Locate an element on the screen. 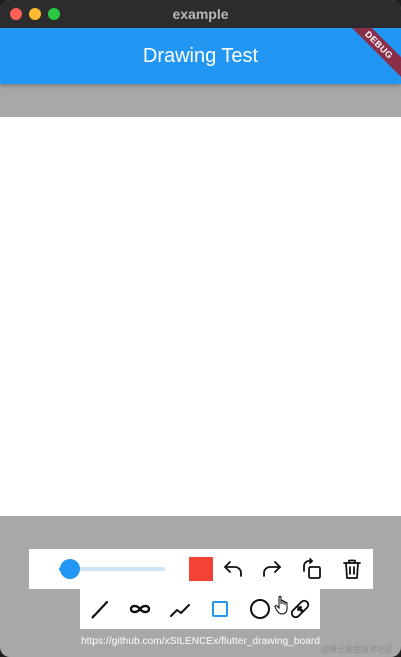 This screenshot has width=401, height=657. app-bar: Drawing Test DEBUG is located at coordinates (200, 56).